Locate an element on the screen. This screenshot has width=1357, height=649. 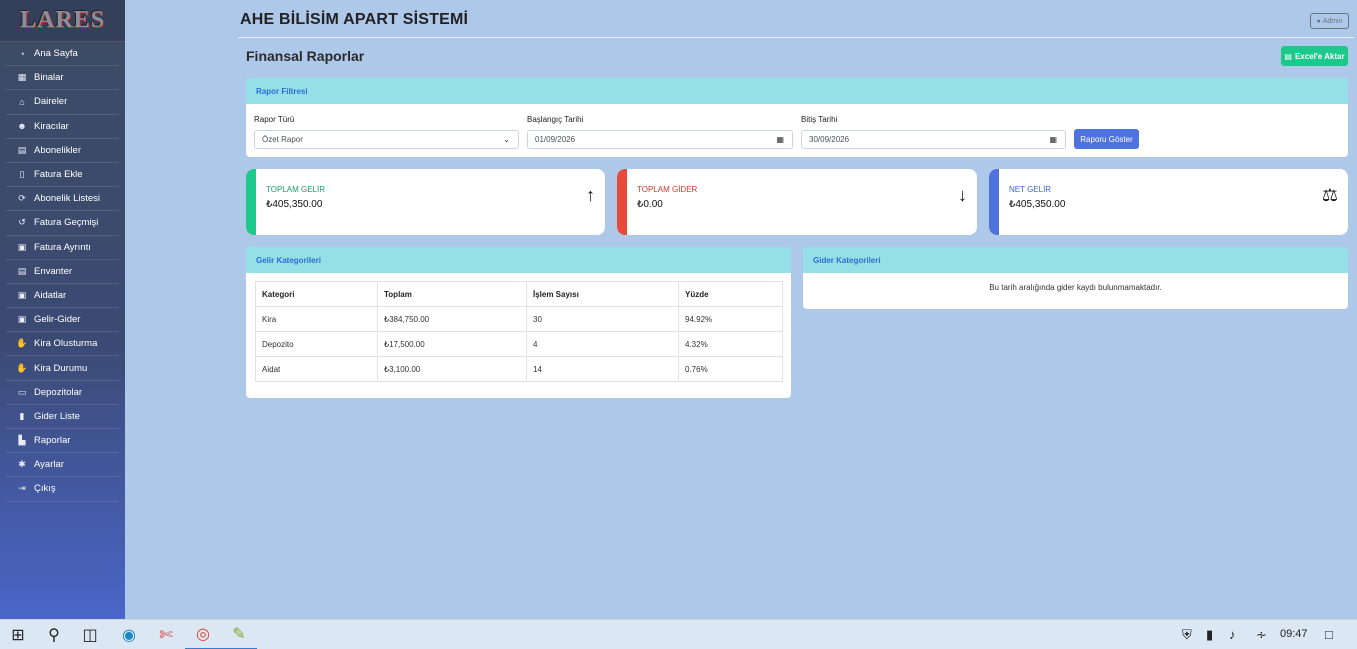
security-shield-icon: ⛨ is located at coordinates (1187, 635).